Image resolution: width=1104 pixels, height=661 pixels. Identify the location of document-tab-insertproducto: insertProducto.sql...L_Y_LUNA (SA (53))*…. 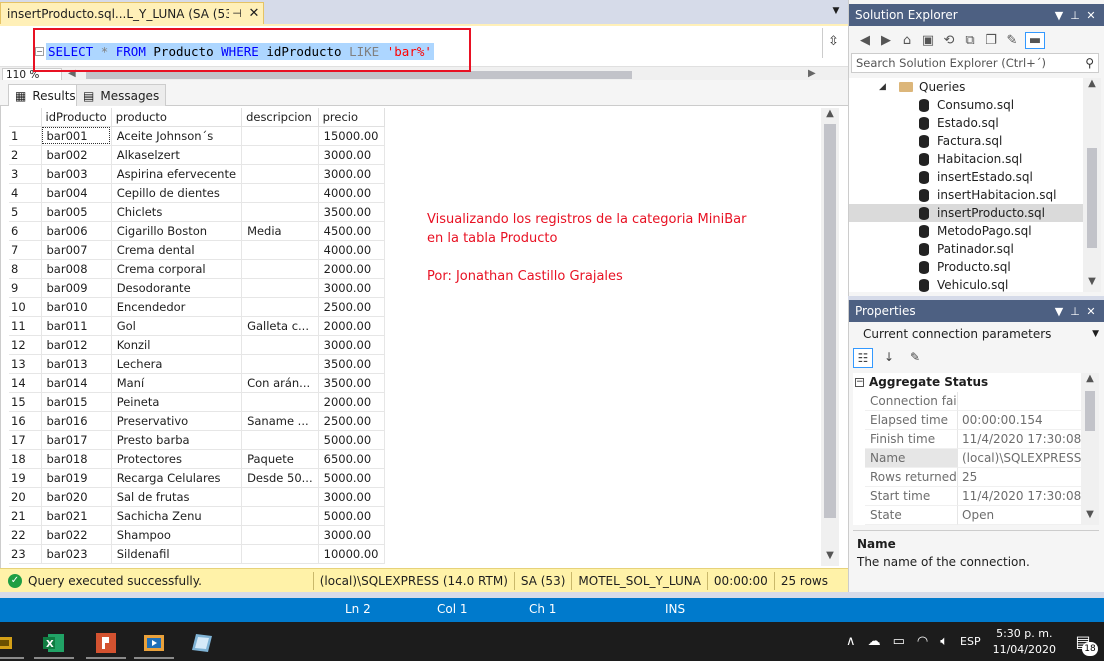
(132, 13).